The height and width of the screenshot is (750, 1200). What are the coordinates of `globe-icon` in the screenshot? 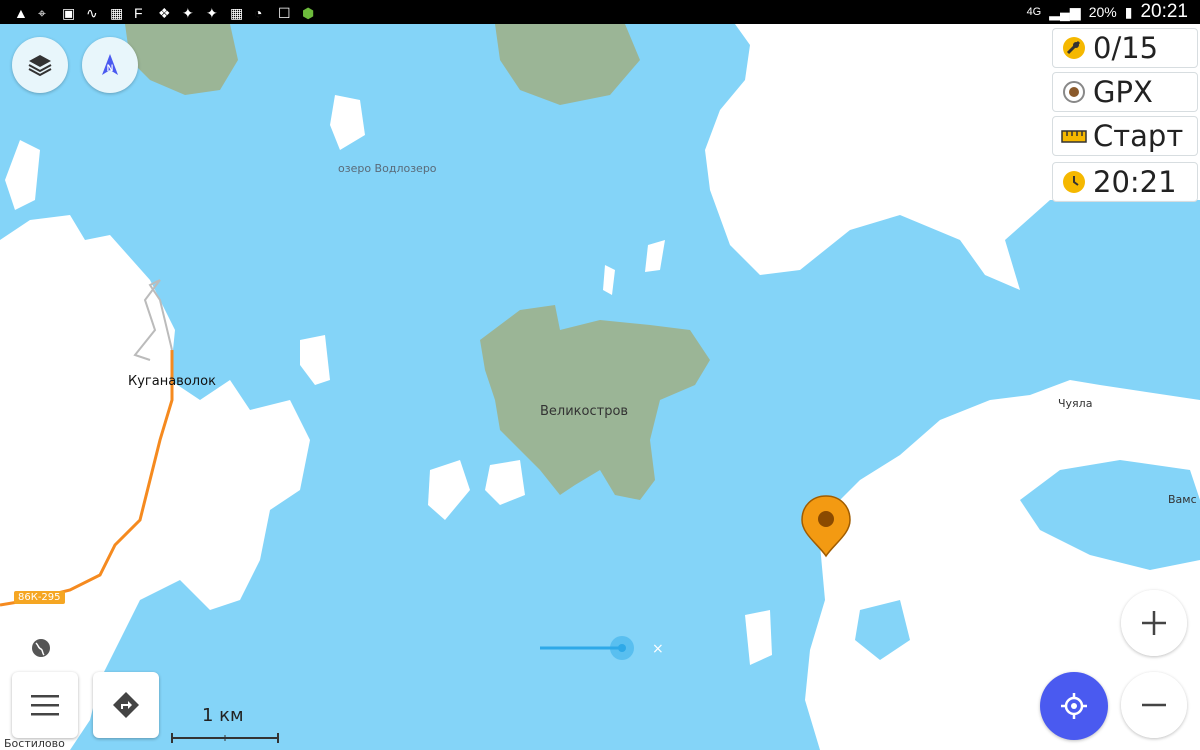 It's located at (41, 648).